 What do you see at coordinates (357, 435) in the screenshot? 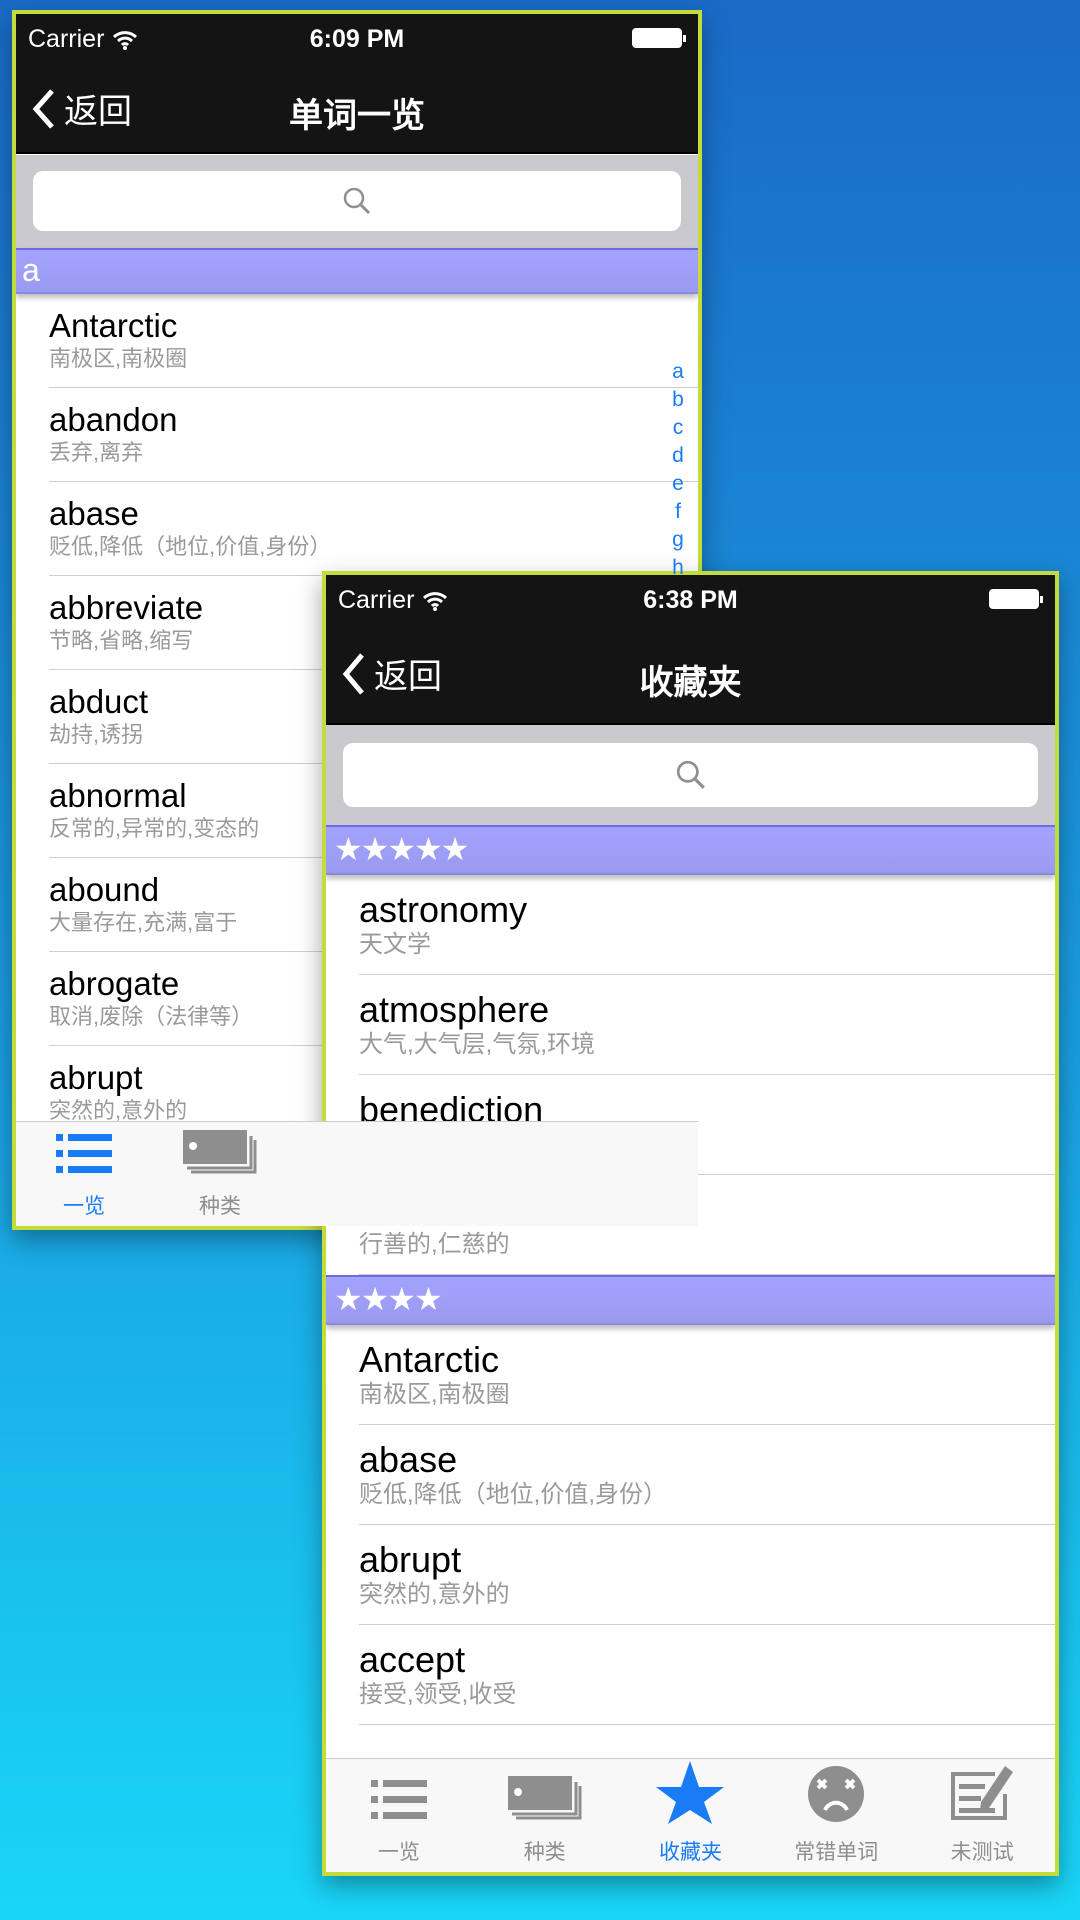
I see `list-item: abandon 丢弃,离弃` at bounding box center [357, 435].